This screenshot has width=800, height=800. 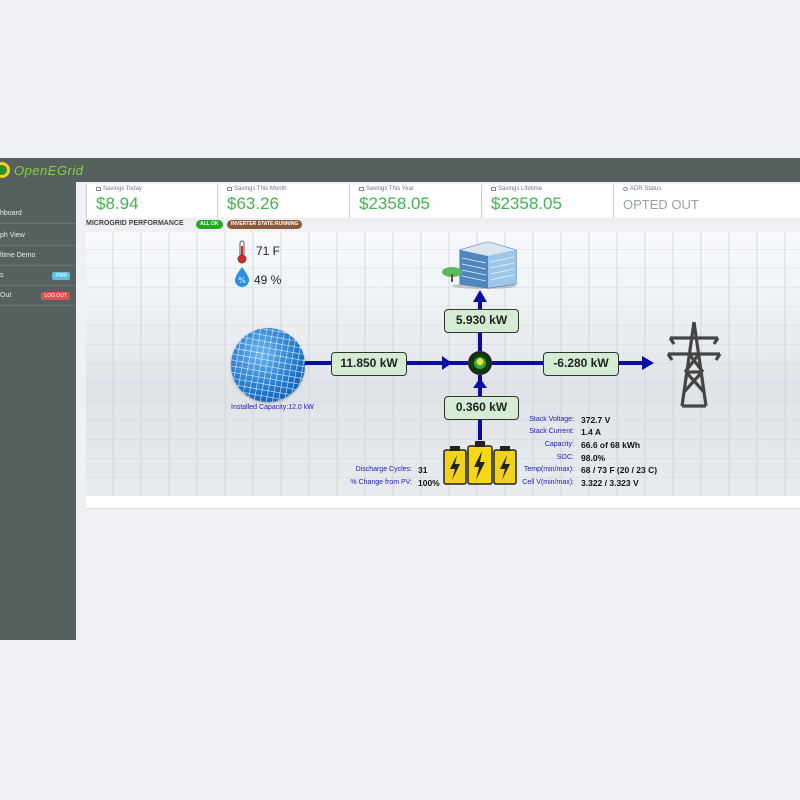 I want to click on app-logo: OpenEGrid, so click(x=42, y=170).